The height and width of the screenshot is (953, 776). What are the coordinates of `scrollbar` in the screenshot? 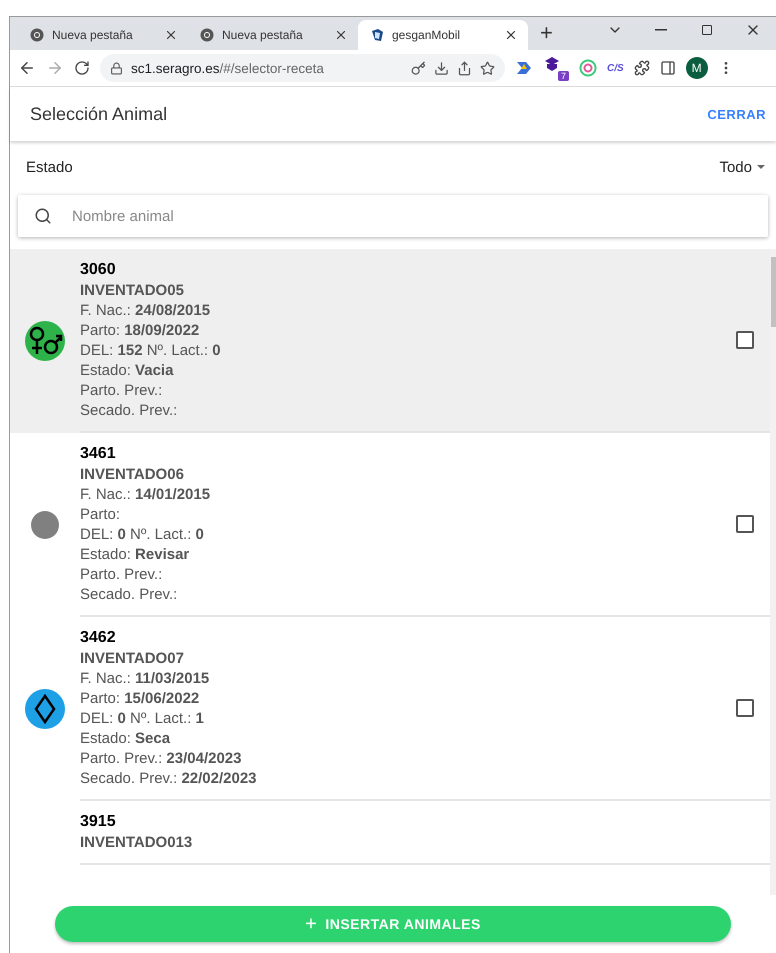 It's located at (773, 572).